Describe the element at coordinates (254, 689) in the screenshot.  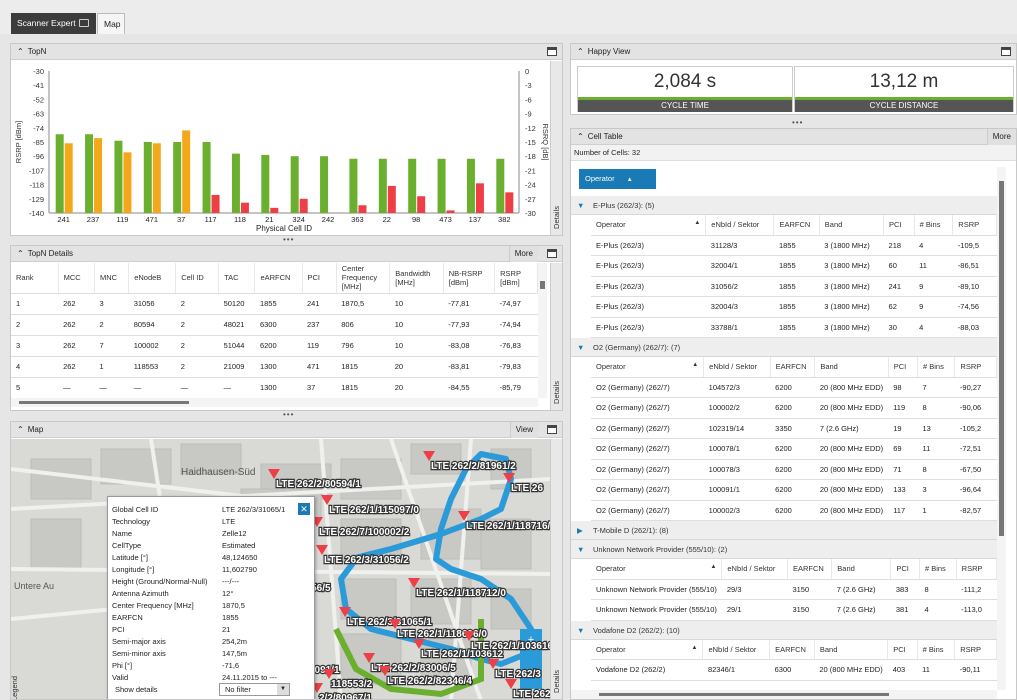
I see `filter-select: No filter ▼` at that location.